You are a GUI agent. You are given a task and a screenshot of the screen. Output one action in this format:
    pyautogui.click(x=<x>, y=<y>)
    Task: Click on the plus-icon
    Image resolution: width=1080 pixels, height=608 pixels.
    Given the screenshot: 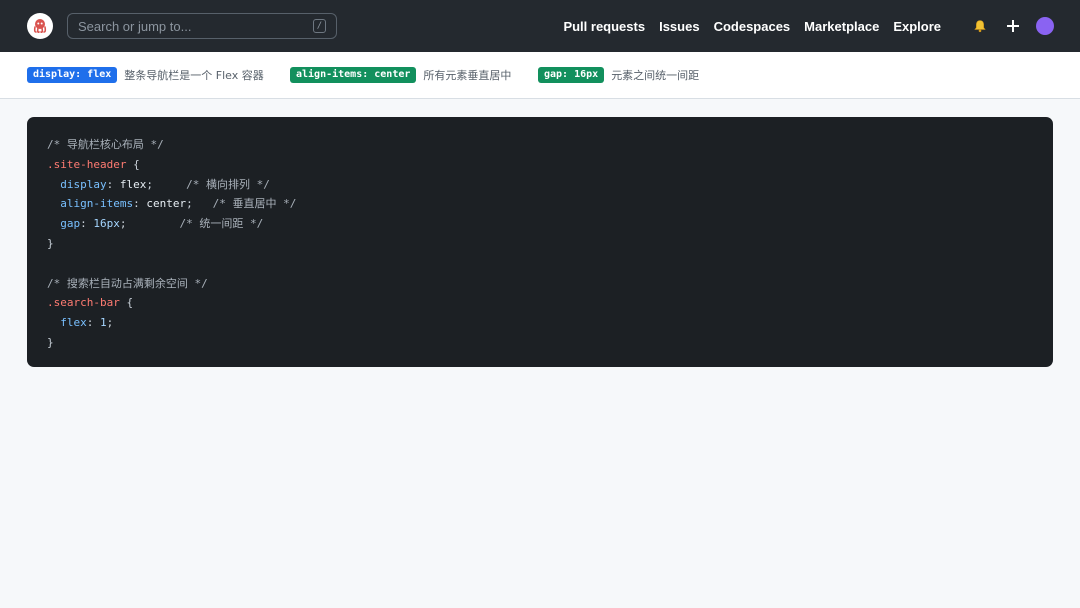 What is the action you would take?
    pyautogui.click(x=1013, y=26)
    